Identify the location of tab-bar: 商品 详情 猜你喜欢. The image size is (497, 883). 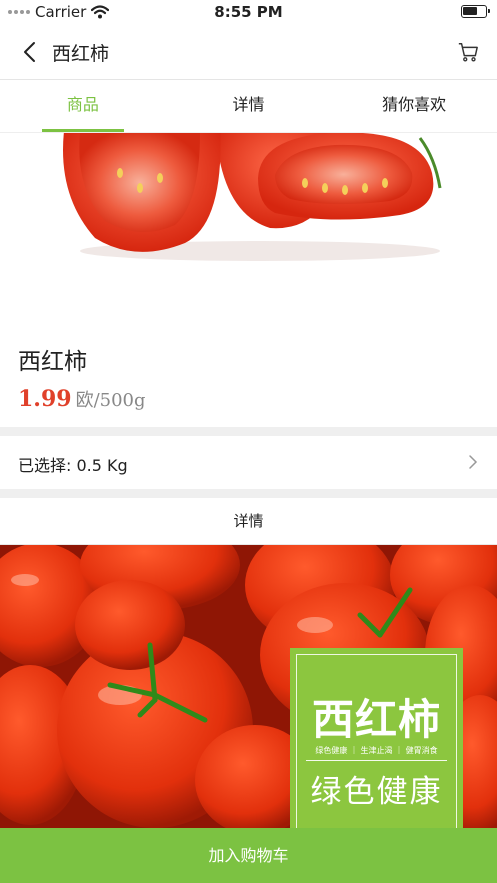
(248, 106).